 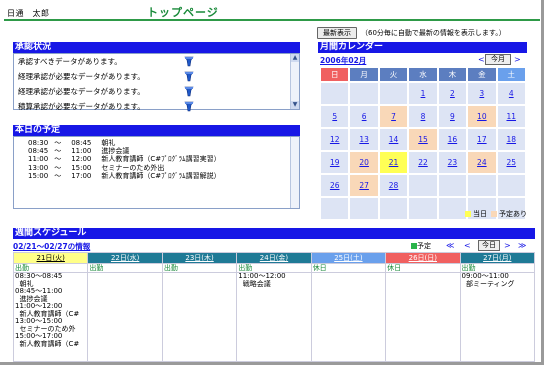 What do you see at coordinates (335, 162) in the screenshot?
I see `calendar-day: 19` at bounding box center [335, 162].